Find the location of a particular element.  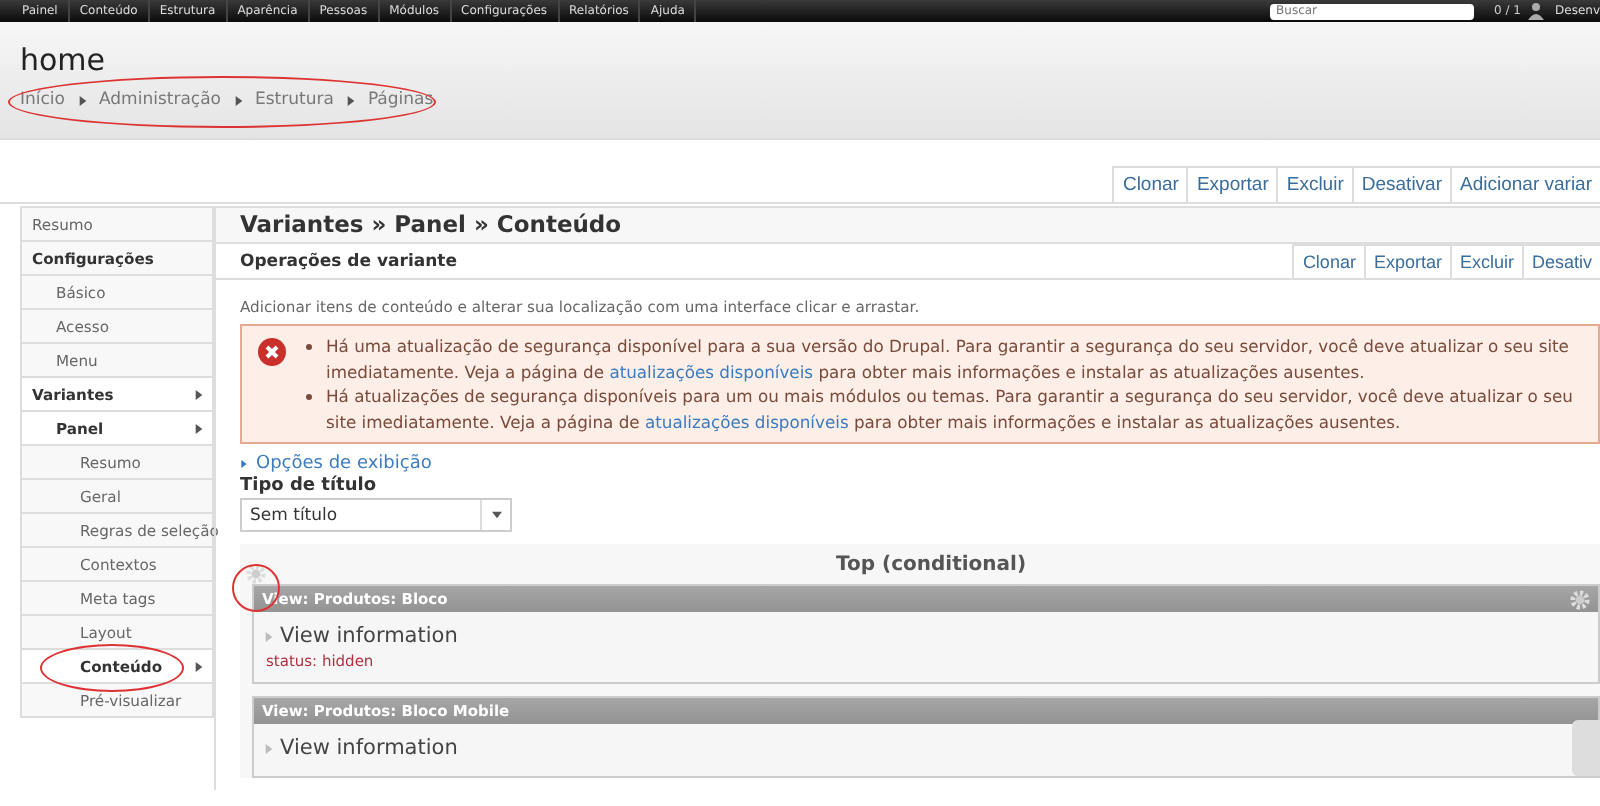

region-title: Top (conditional) is located at coordinates (931, 564).